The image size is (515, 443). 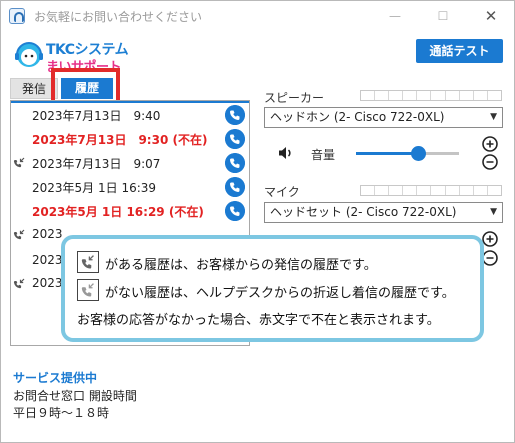 What do you see at coordinates (459, 51) in the screenshot?
I see `call-test-button: 通話テスト` at bounding box center [459, 51].